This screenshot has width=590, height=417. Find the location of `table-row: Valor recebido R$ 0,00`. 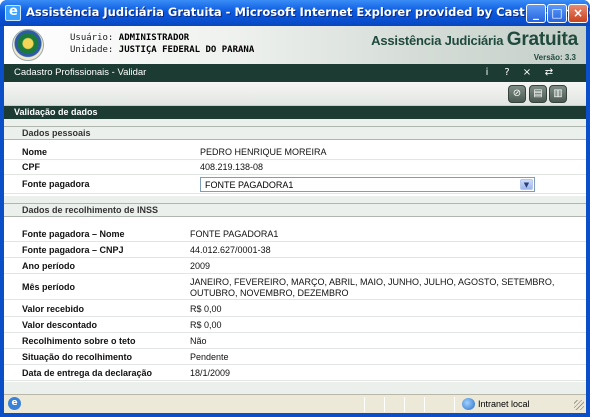

table-row: Valor recebido R$ 0,00 is located at coordinates (295, 309).